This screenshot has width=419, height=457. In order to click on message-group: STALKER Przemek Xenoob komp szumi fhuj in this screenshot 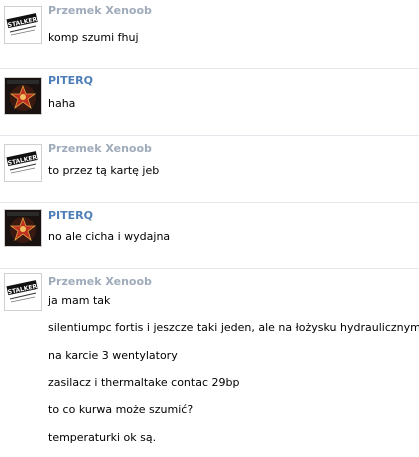, I will do `click(209, 32)`.